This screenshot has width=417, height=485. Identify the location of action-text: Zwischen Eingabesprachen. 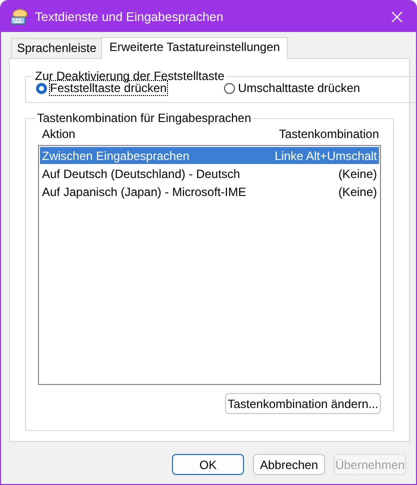
(116, 155).